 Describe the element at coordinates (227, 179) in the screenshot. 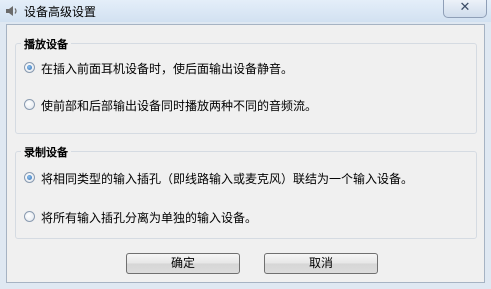

I see `radio-label: 将相同类型的输入插孔（即线路输入或麦克风）联结为一个输入设备。` at that location.